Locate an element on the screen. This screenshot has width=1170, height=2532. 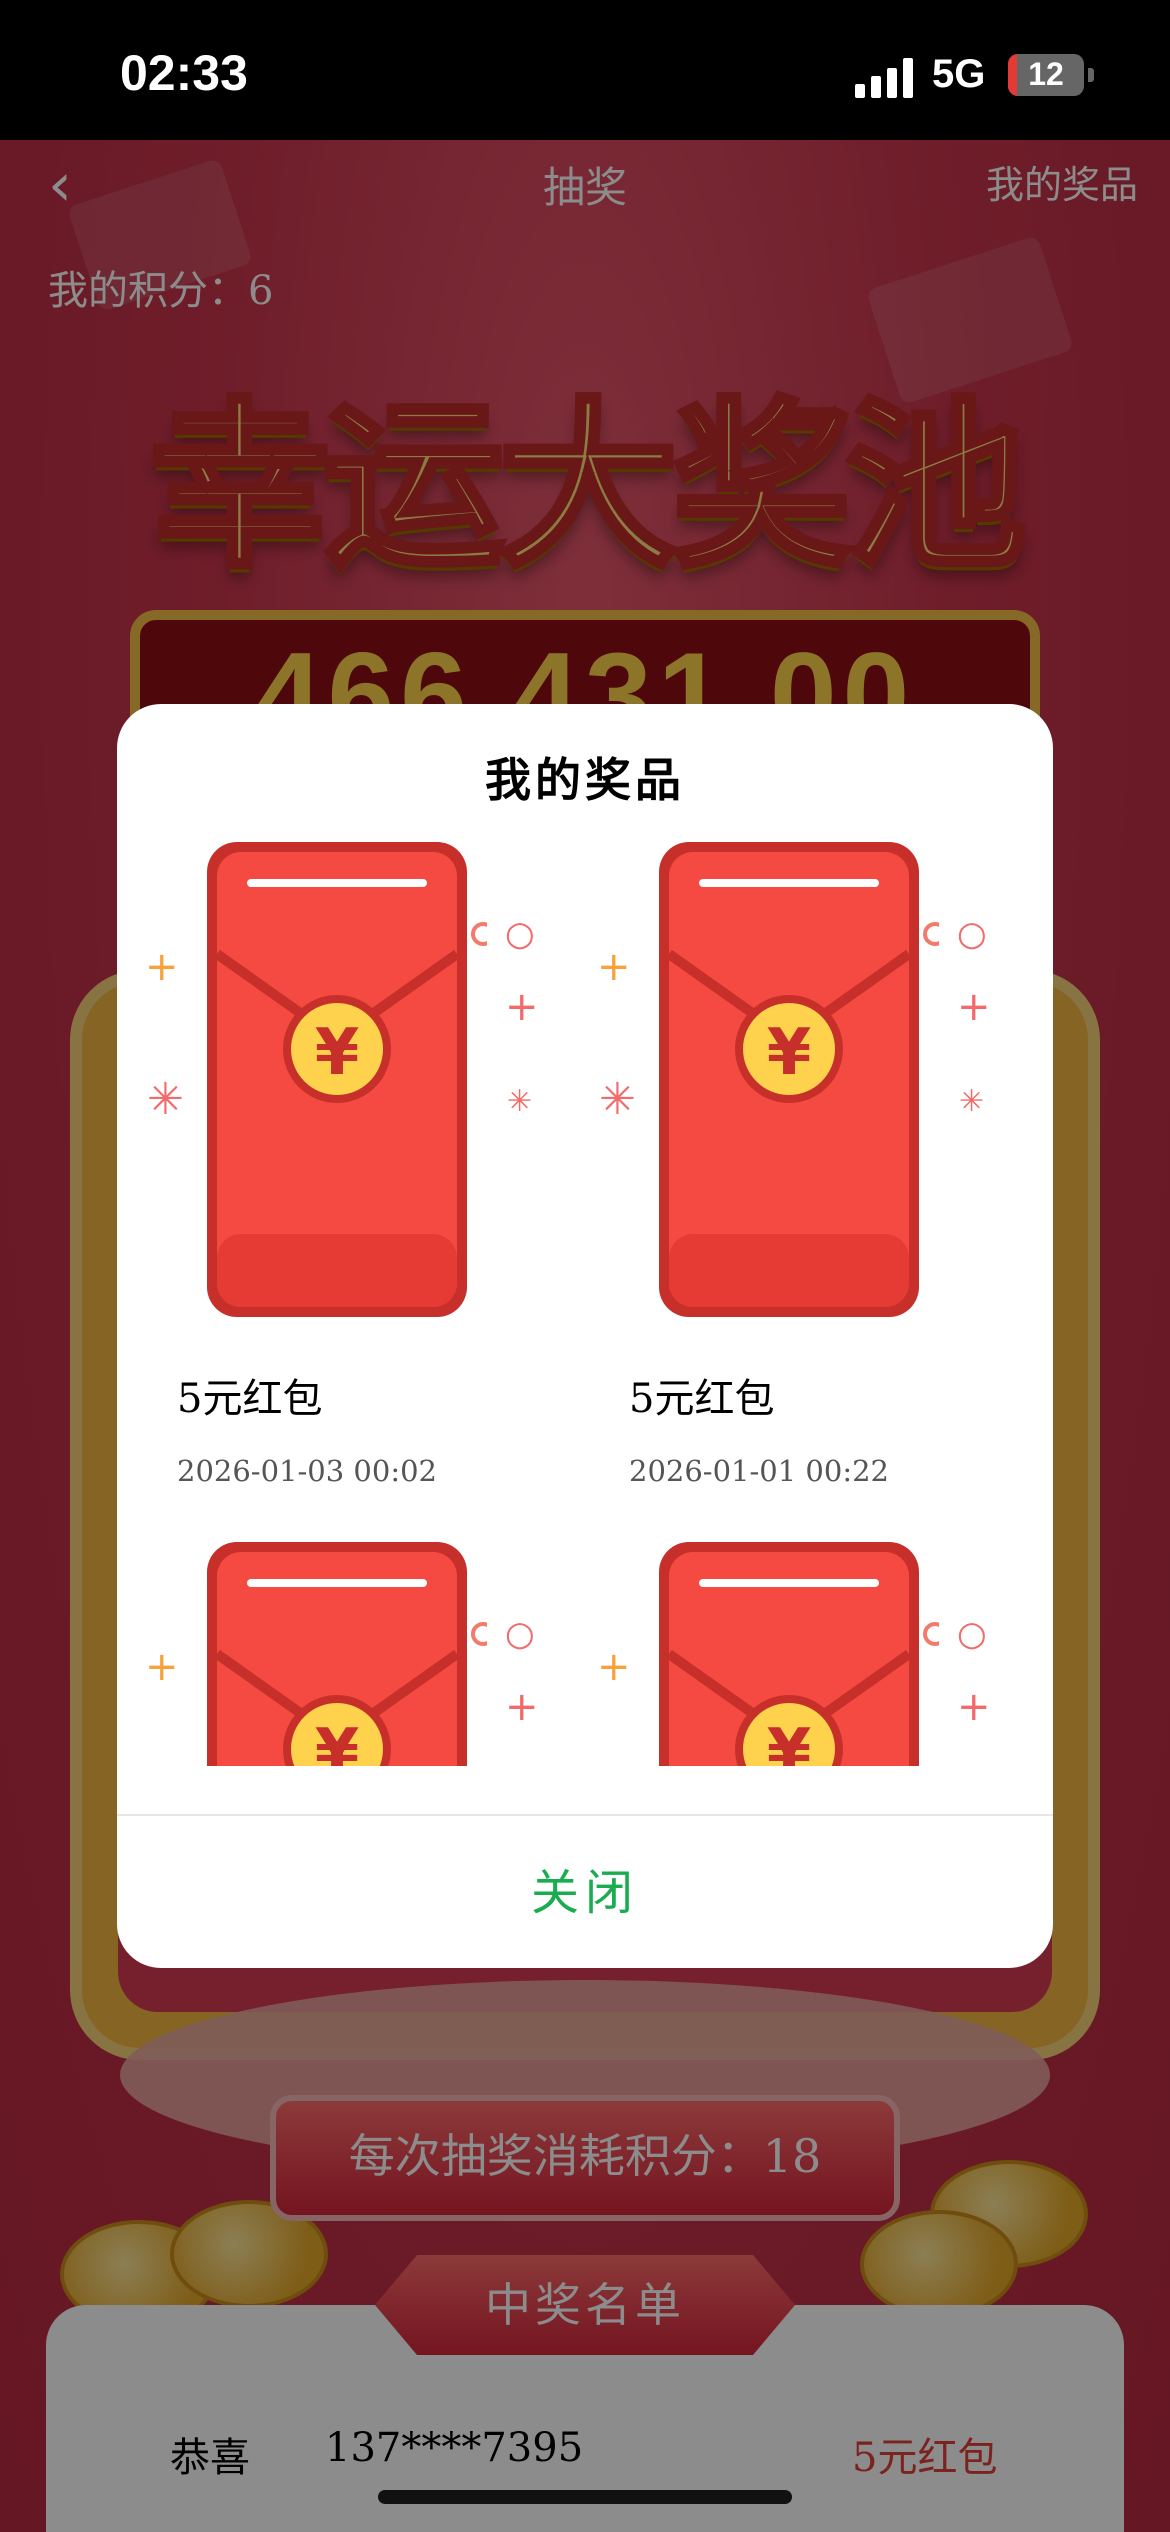
battery-level: 12 is located at coordinates (1046, 74).